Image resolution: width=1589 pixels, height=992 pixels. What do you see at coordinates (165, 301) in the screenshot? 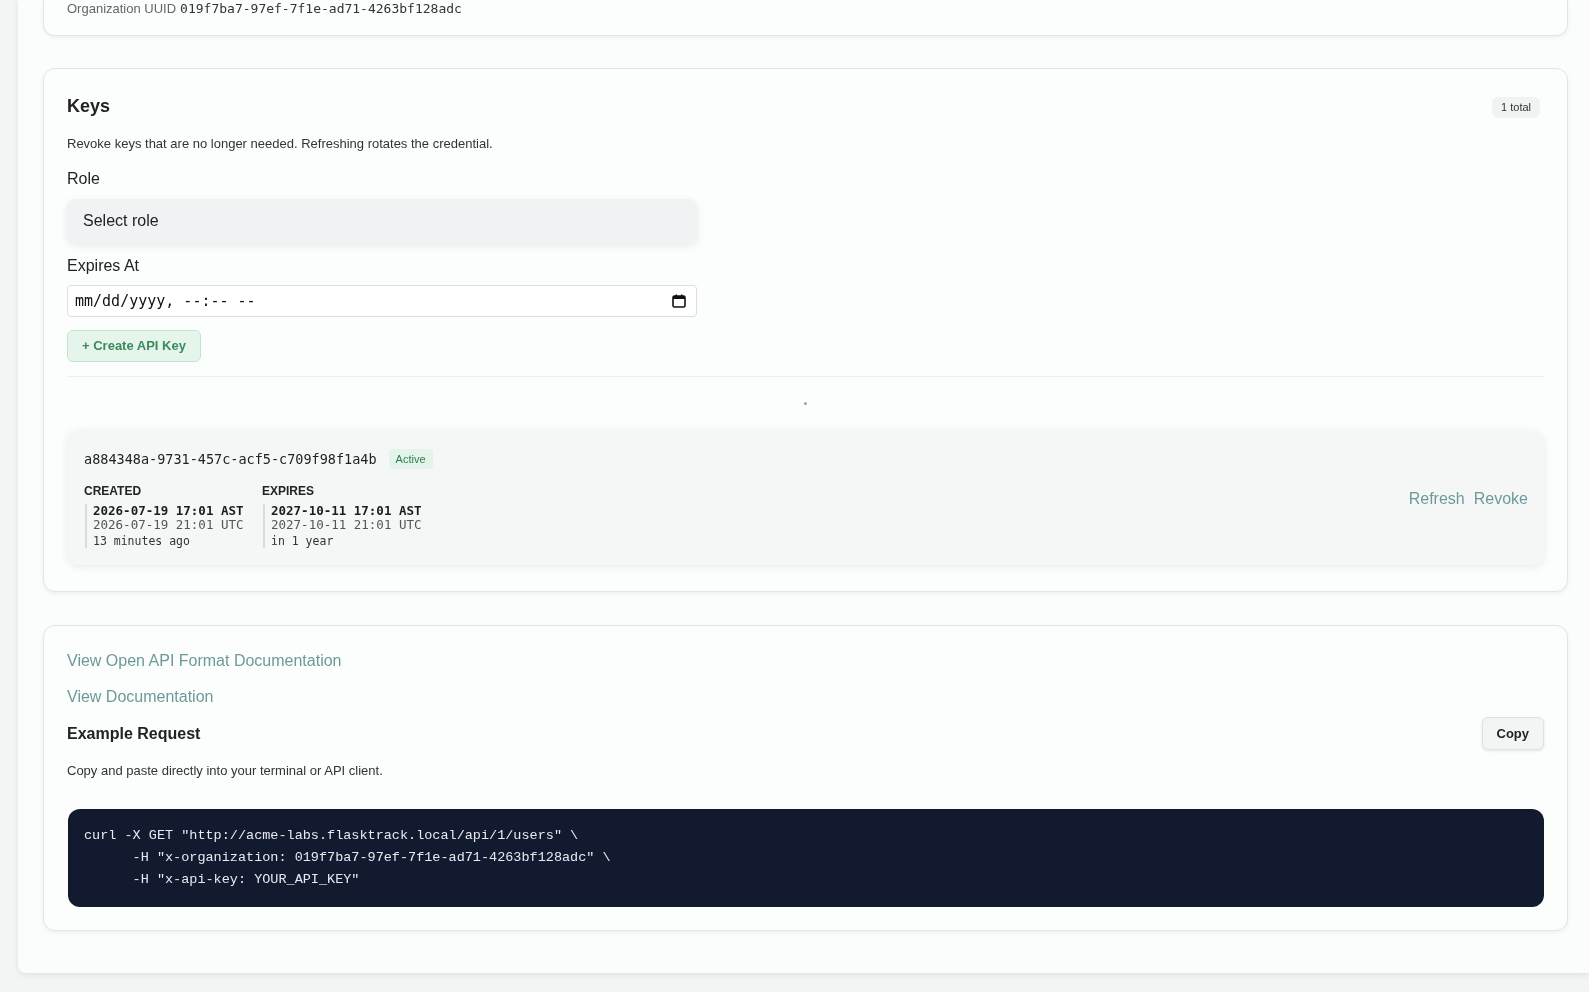
I see `date-time-placeholder: mm/dd/yyyy, --:-- --` at bounding box center [165, 301].